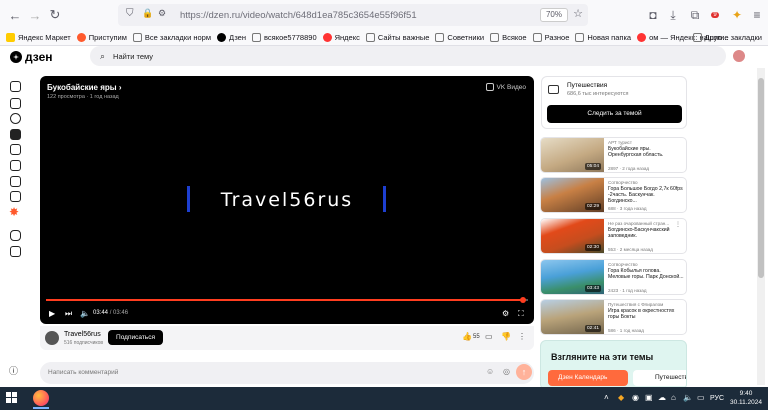 The height and width of the screenshot is (410, 768). Describe the element at coordinates (384, 199) in the screenshot. I see `decor-bar-right` at that location.